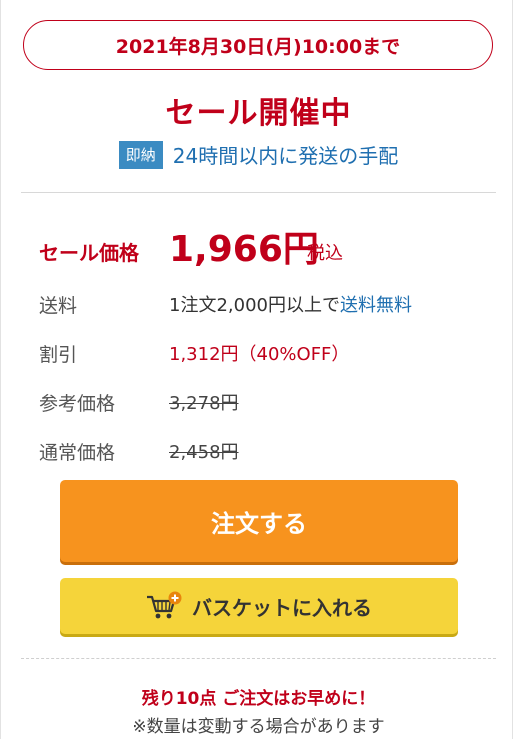 This screenshot has width=515, height=739. Describe the element at coordinates (259, 523) in the screenshot. I see `order-button-label: 注文する` at that location.